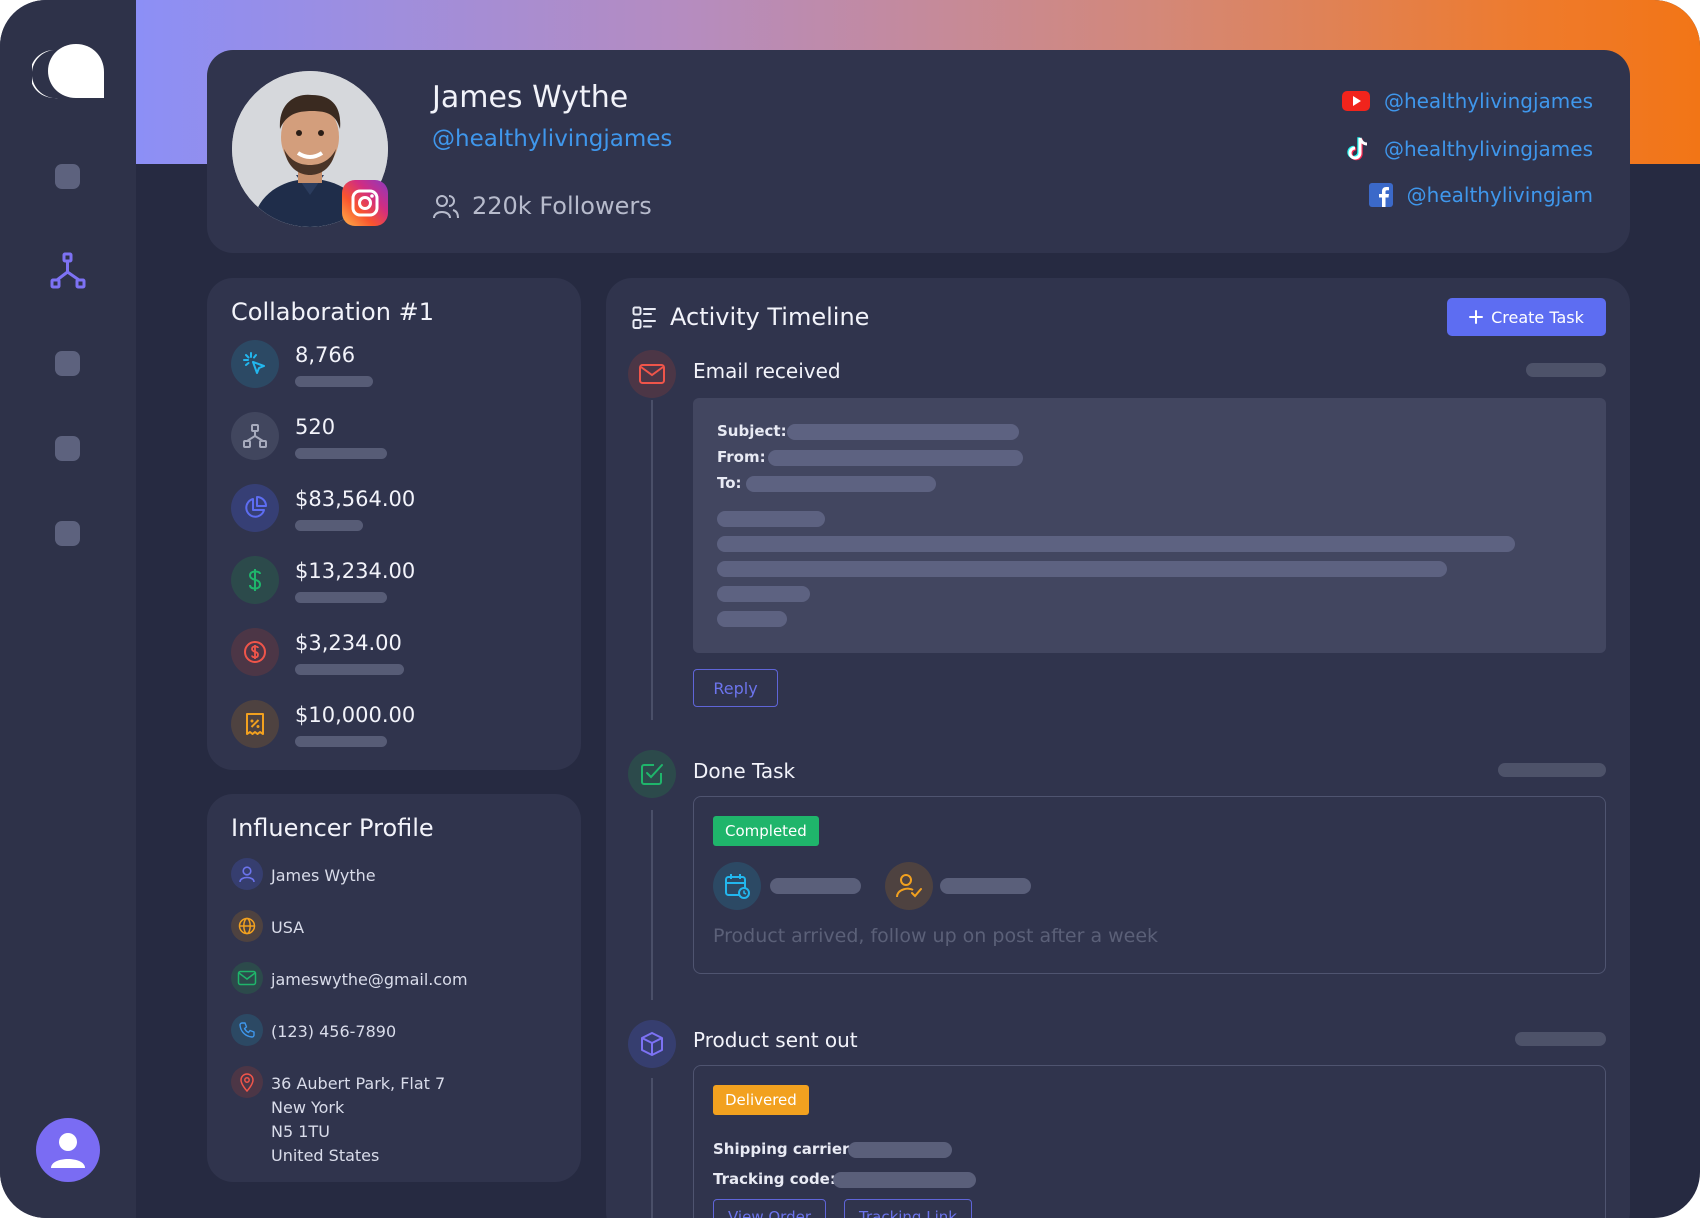  Describe the element at coordinates (737, 886) in the screenshot. I see `calendar-clock-icon` at that location.